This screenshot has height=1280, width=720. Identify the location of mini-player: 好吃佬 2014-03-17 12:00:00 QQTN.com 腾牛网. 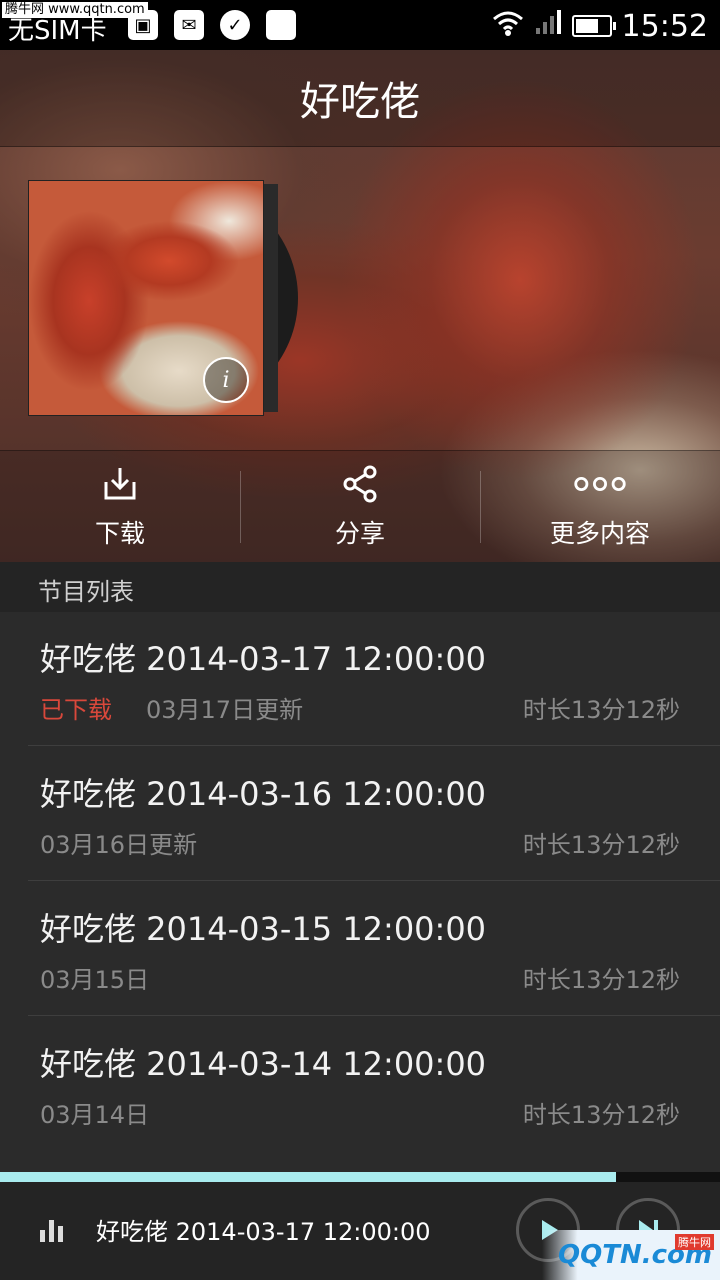
(360, 1231).